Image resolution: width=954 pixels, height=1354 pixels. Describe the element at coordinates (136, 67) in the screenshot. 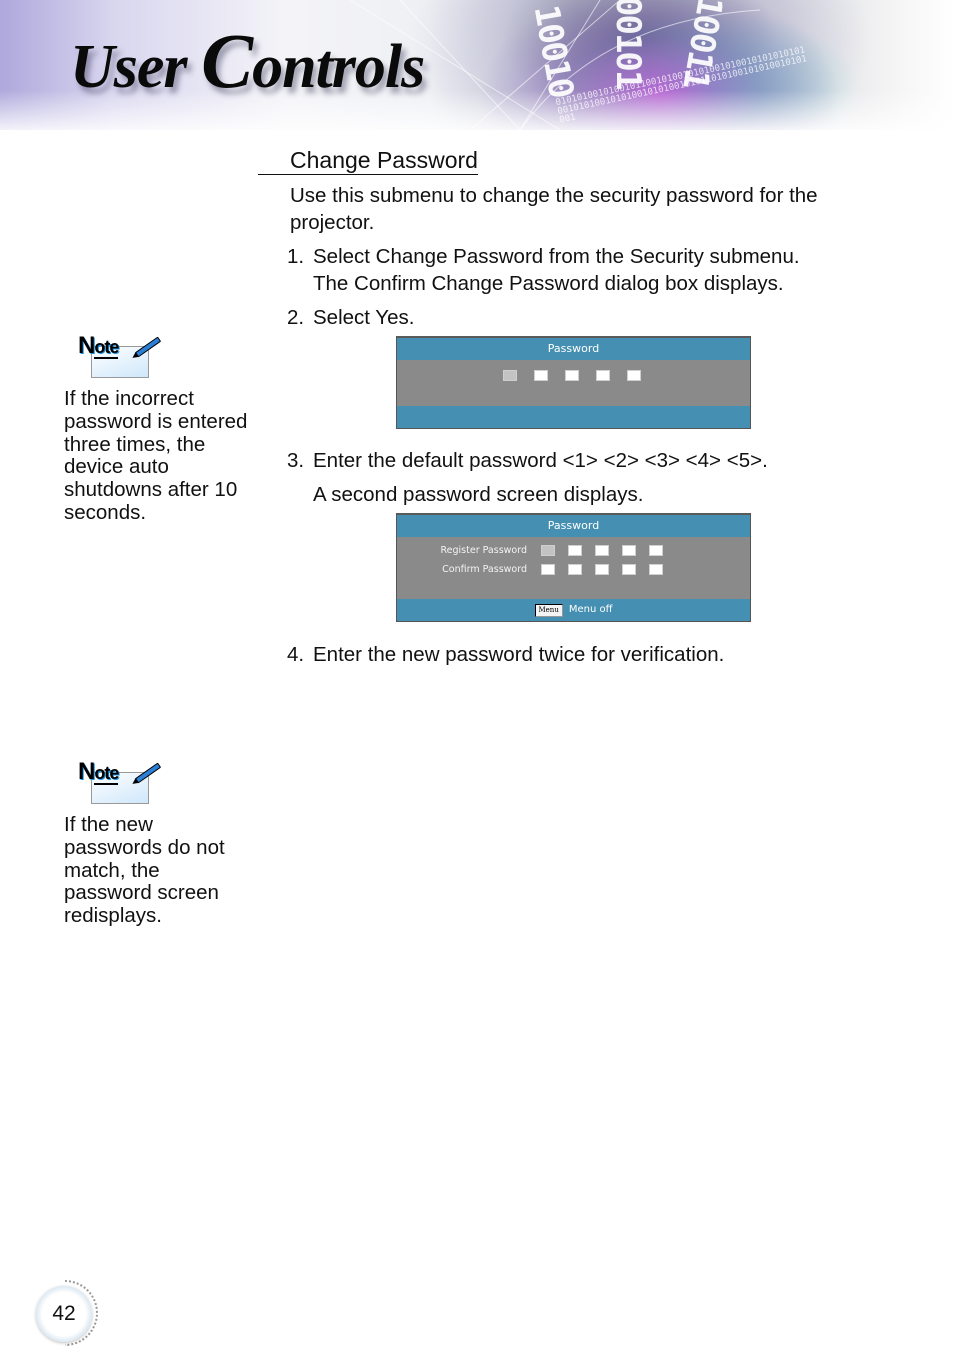

I see `title-word-user: User` at that location.